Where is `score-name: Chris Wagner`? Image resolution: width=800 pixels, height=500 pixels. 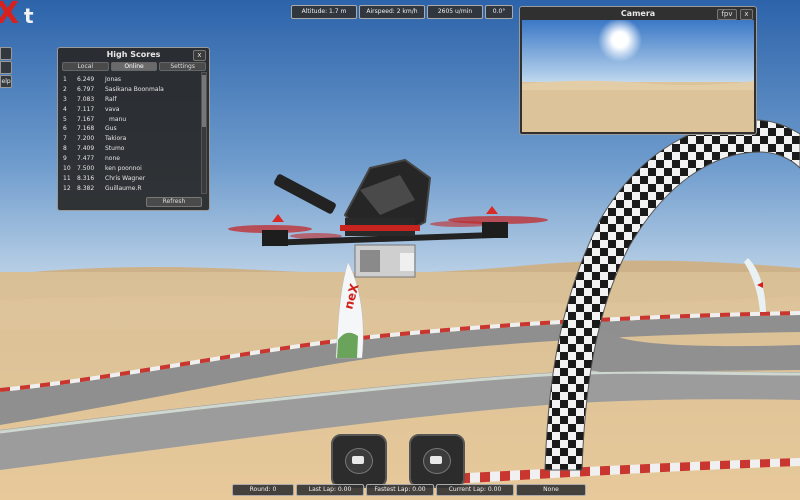 score-name: Chris Wagner is located at coordinates (125, 178).